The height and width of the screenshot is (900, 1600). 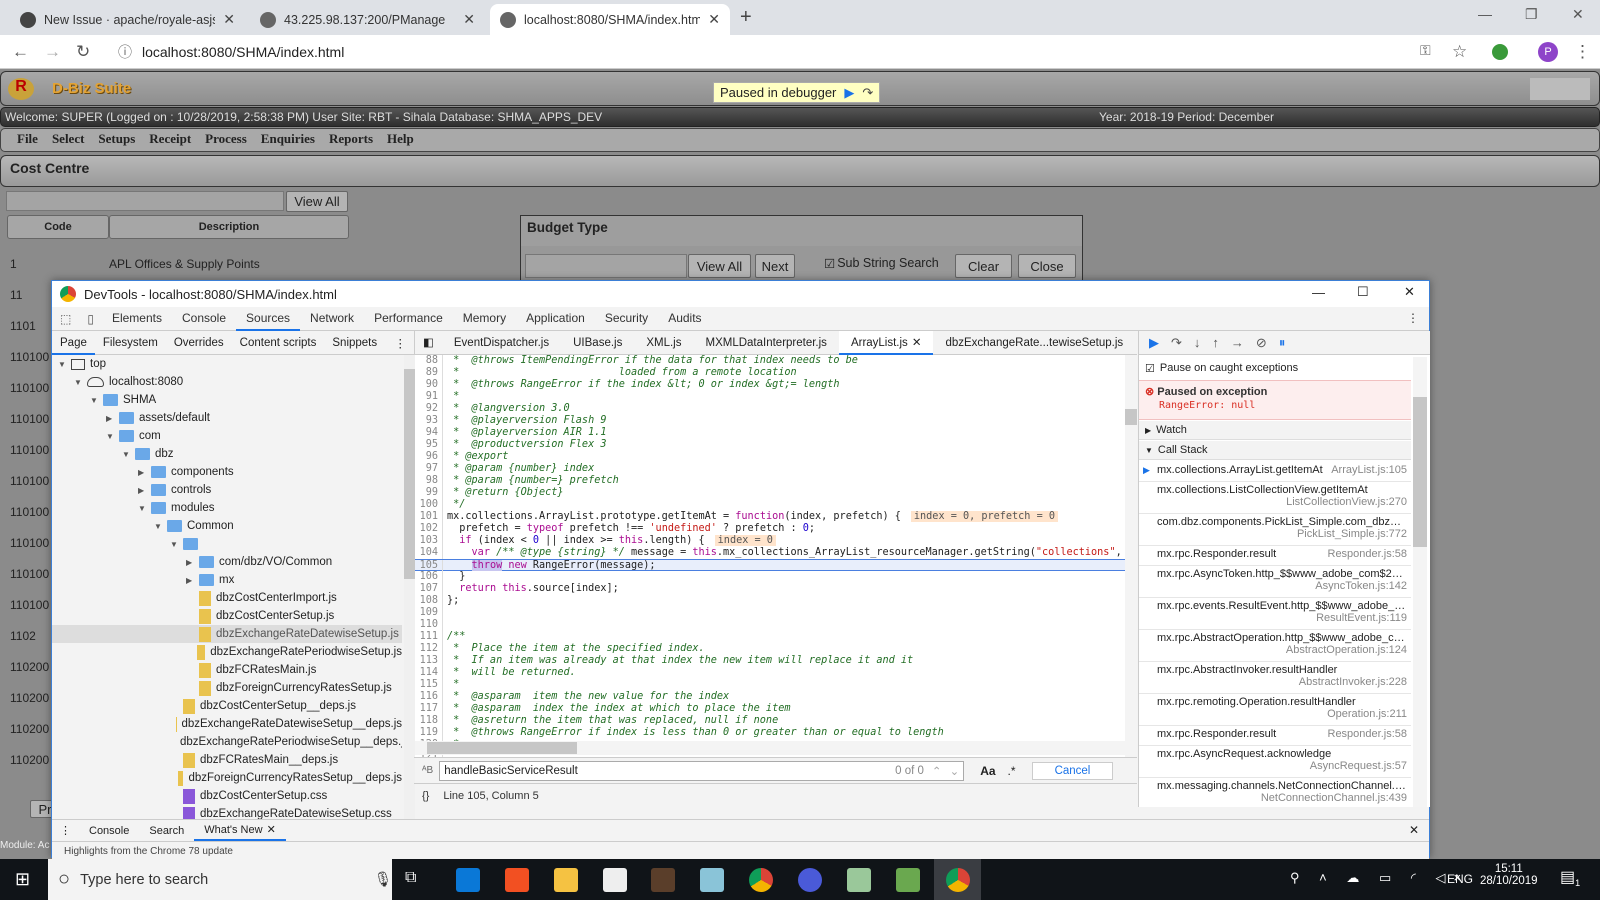 I want to click on line-number: 96, so click(x=429, y=457).